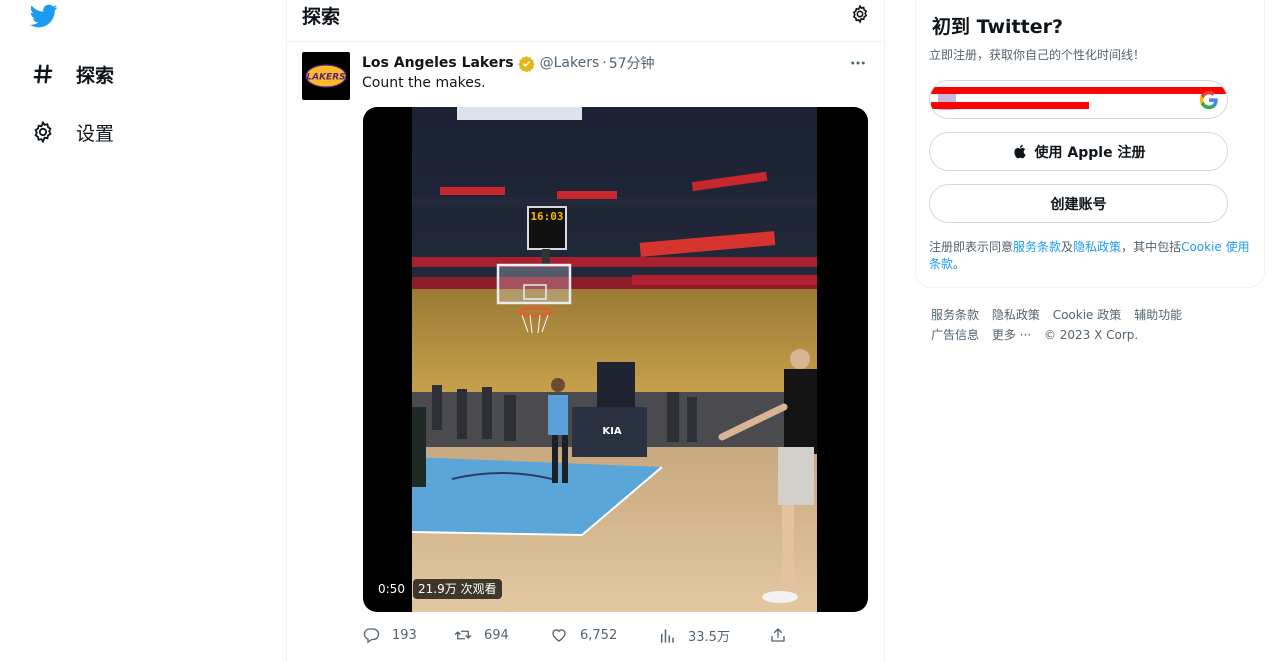  Describe the element at coordinates (424, 83) in the screenshot. I see `tweet-text: Count the makes.` at that location.